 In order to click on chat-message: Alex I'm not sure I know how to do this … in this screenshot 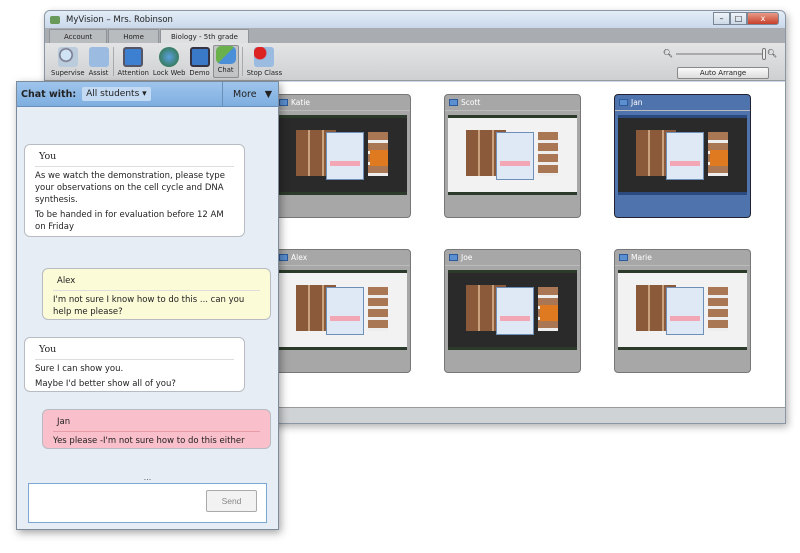, I will do `click(156, 294)`.